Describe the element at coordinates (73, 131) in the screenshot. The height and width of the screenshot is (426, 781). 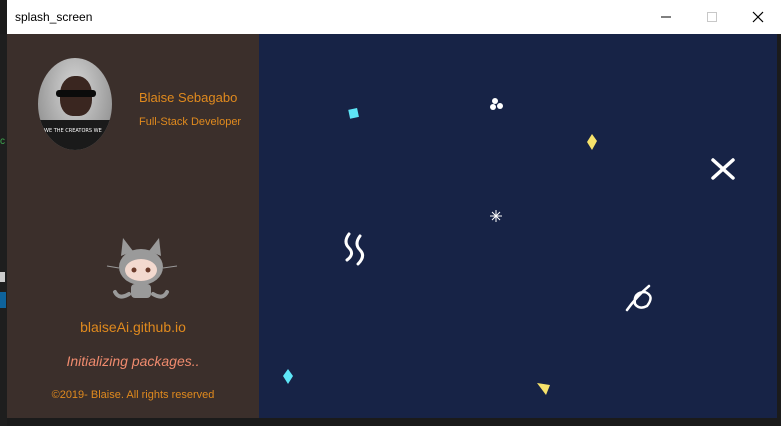
I see `avatar-shirt-text: WE THE CREATORS WE` at that location.